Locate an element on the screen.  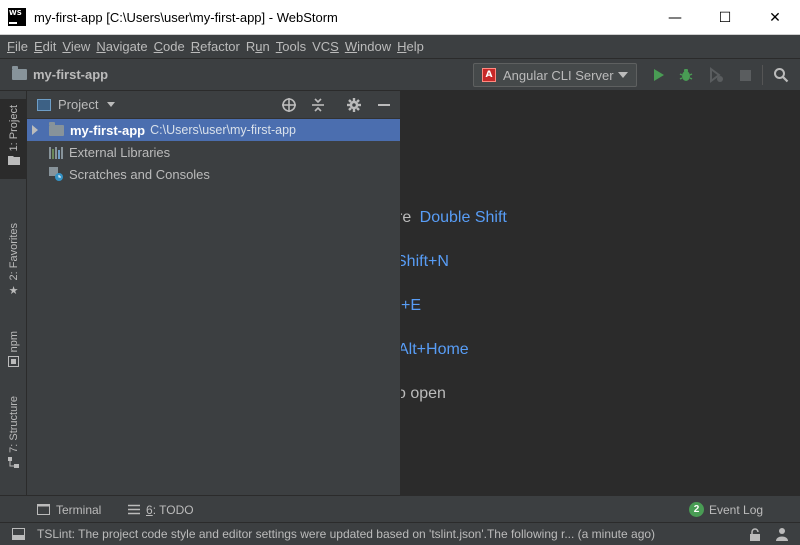
chevron-right-icon is located at coordinates (35, 130).